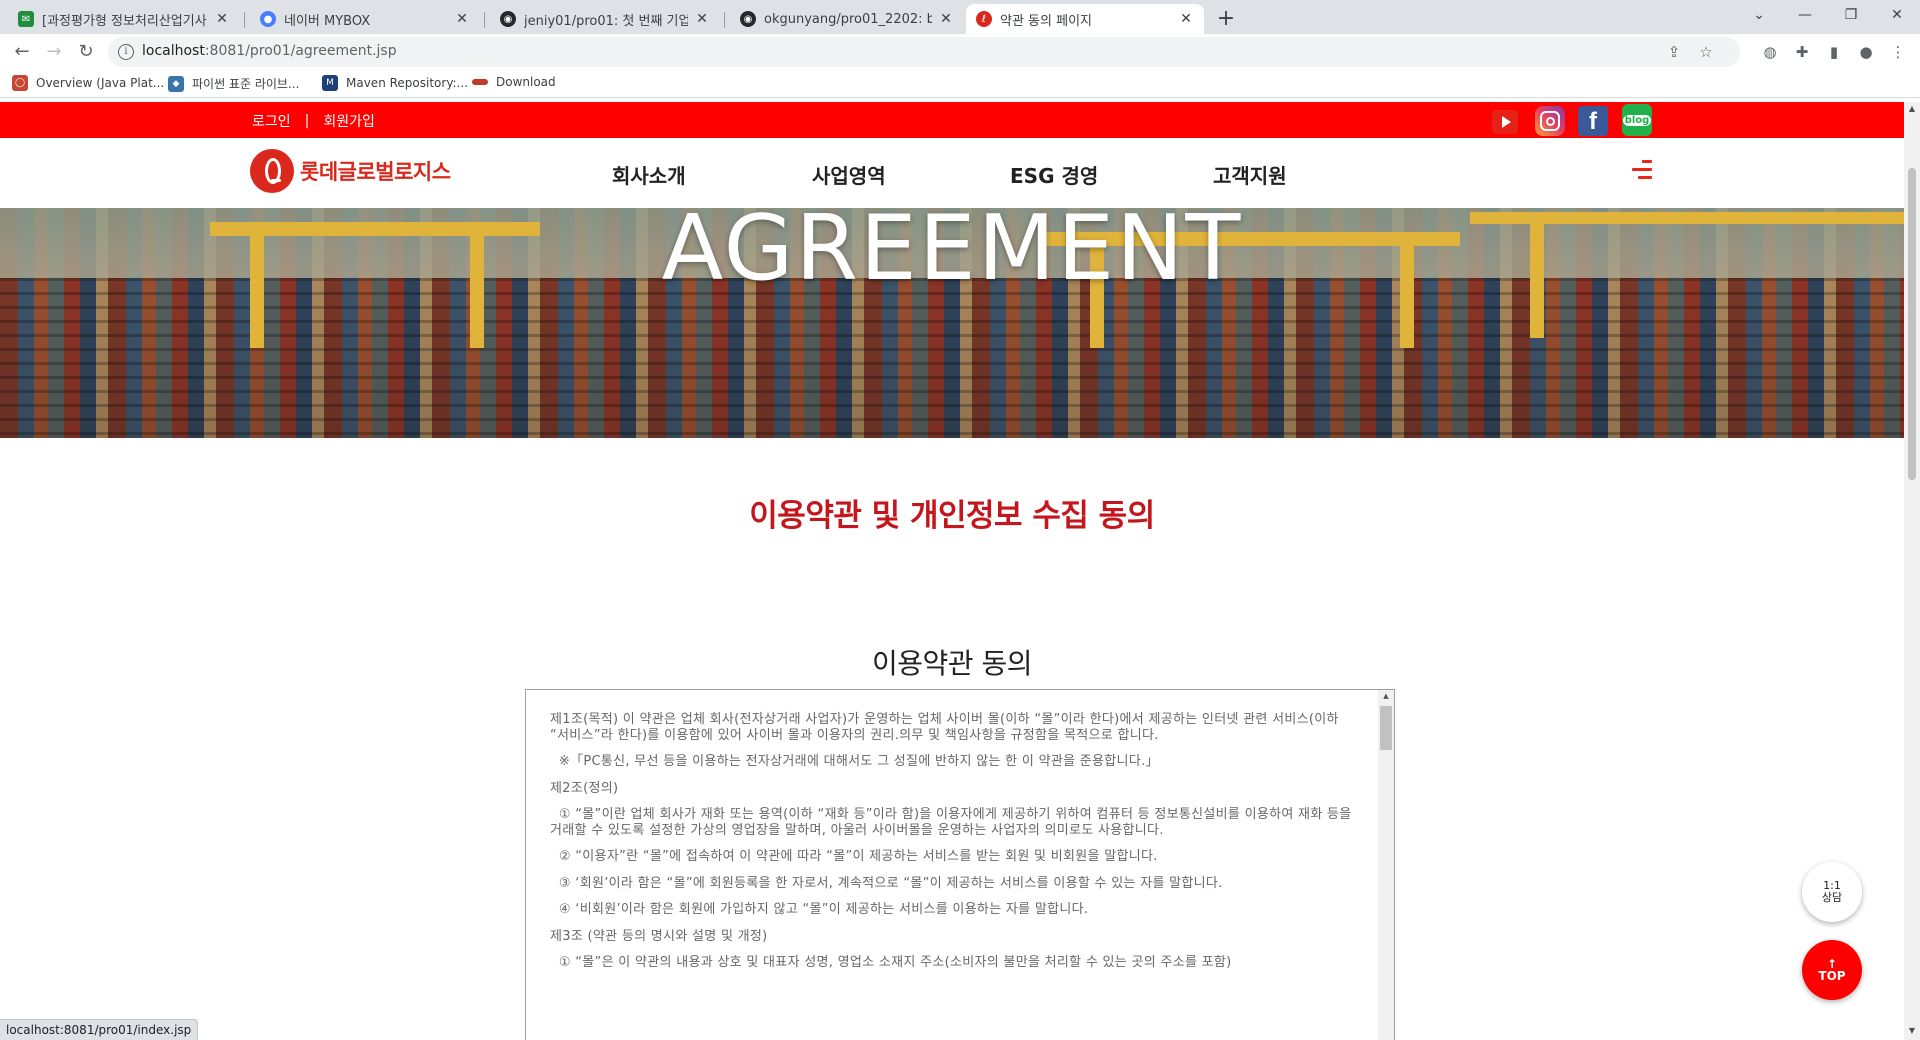 Image resolution: width=1920 pixels, height=1040 pixels. I want to click on side-panel-icon: ▮, so click(1834, 52).